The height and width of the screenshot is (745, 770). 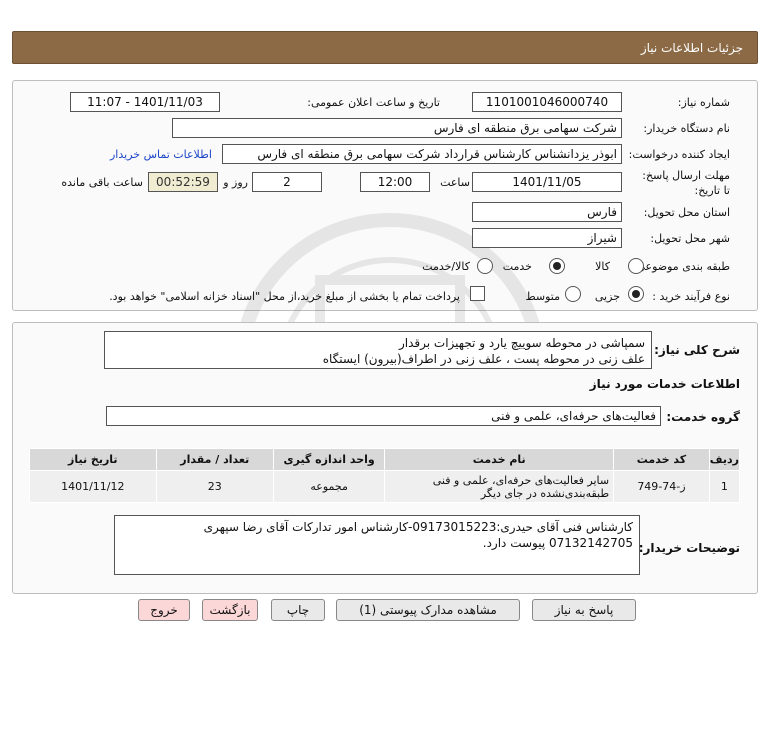 What do you see at coordinates (164, 610) in the screenshot?
I see `exit-button: خروج` at bounding box center [164, 610].